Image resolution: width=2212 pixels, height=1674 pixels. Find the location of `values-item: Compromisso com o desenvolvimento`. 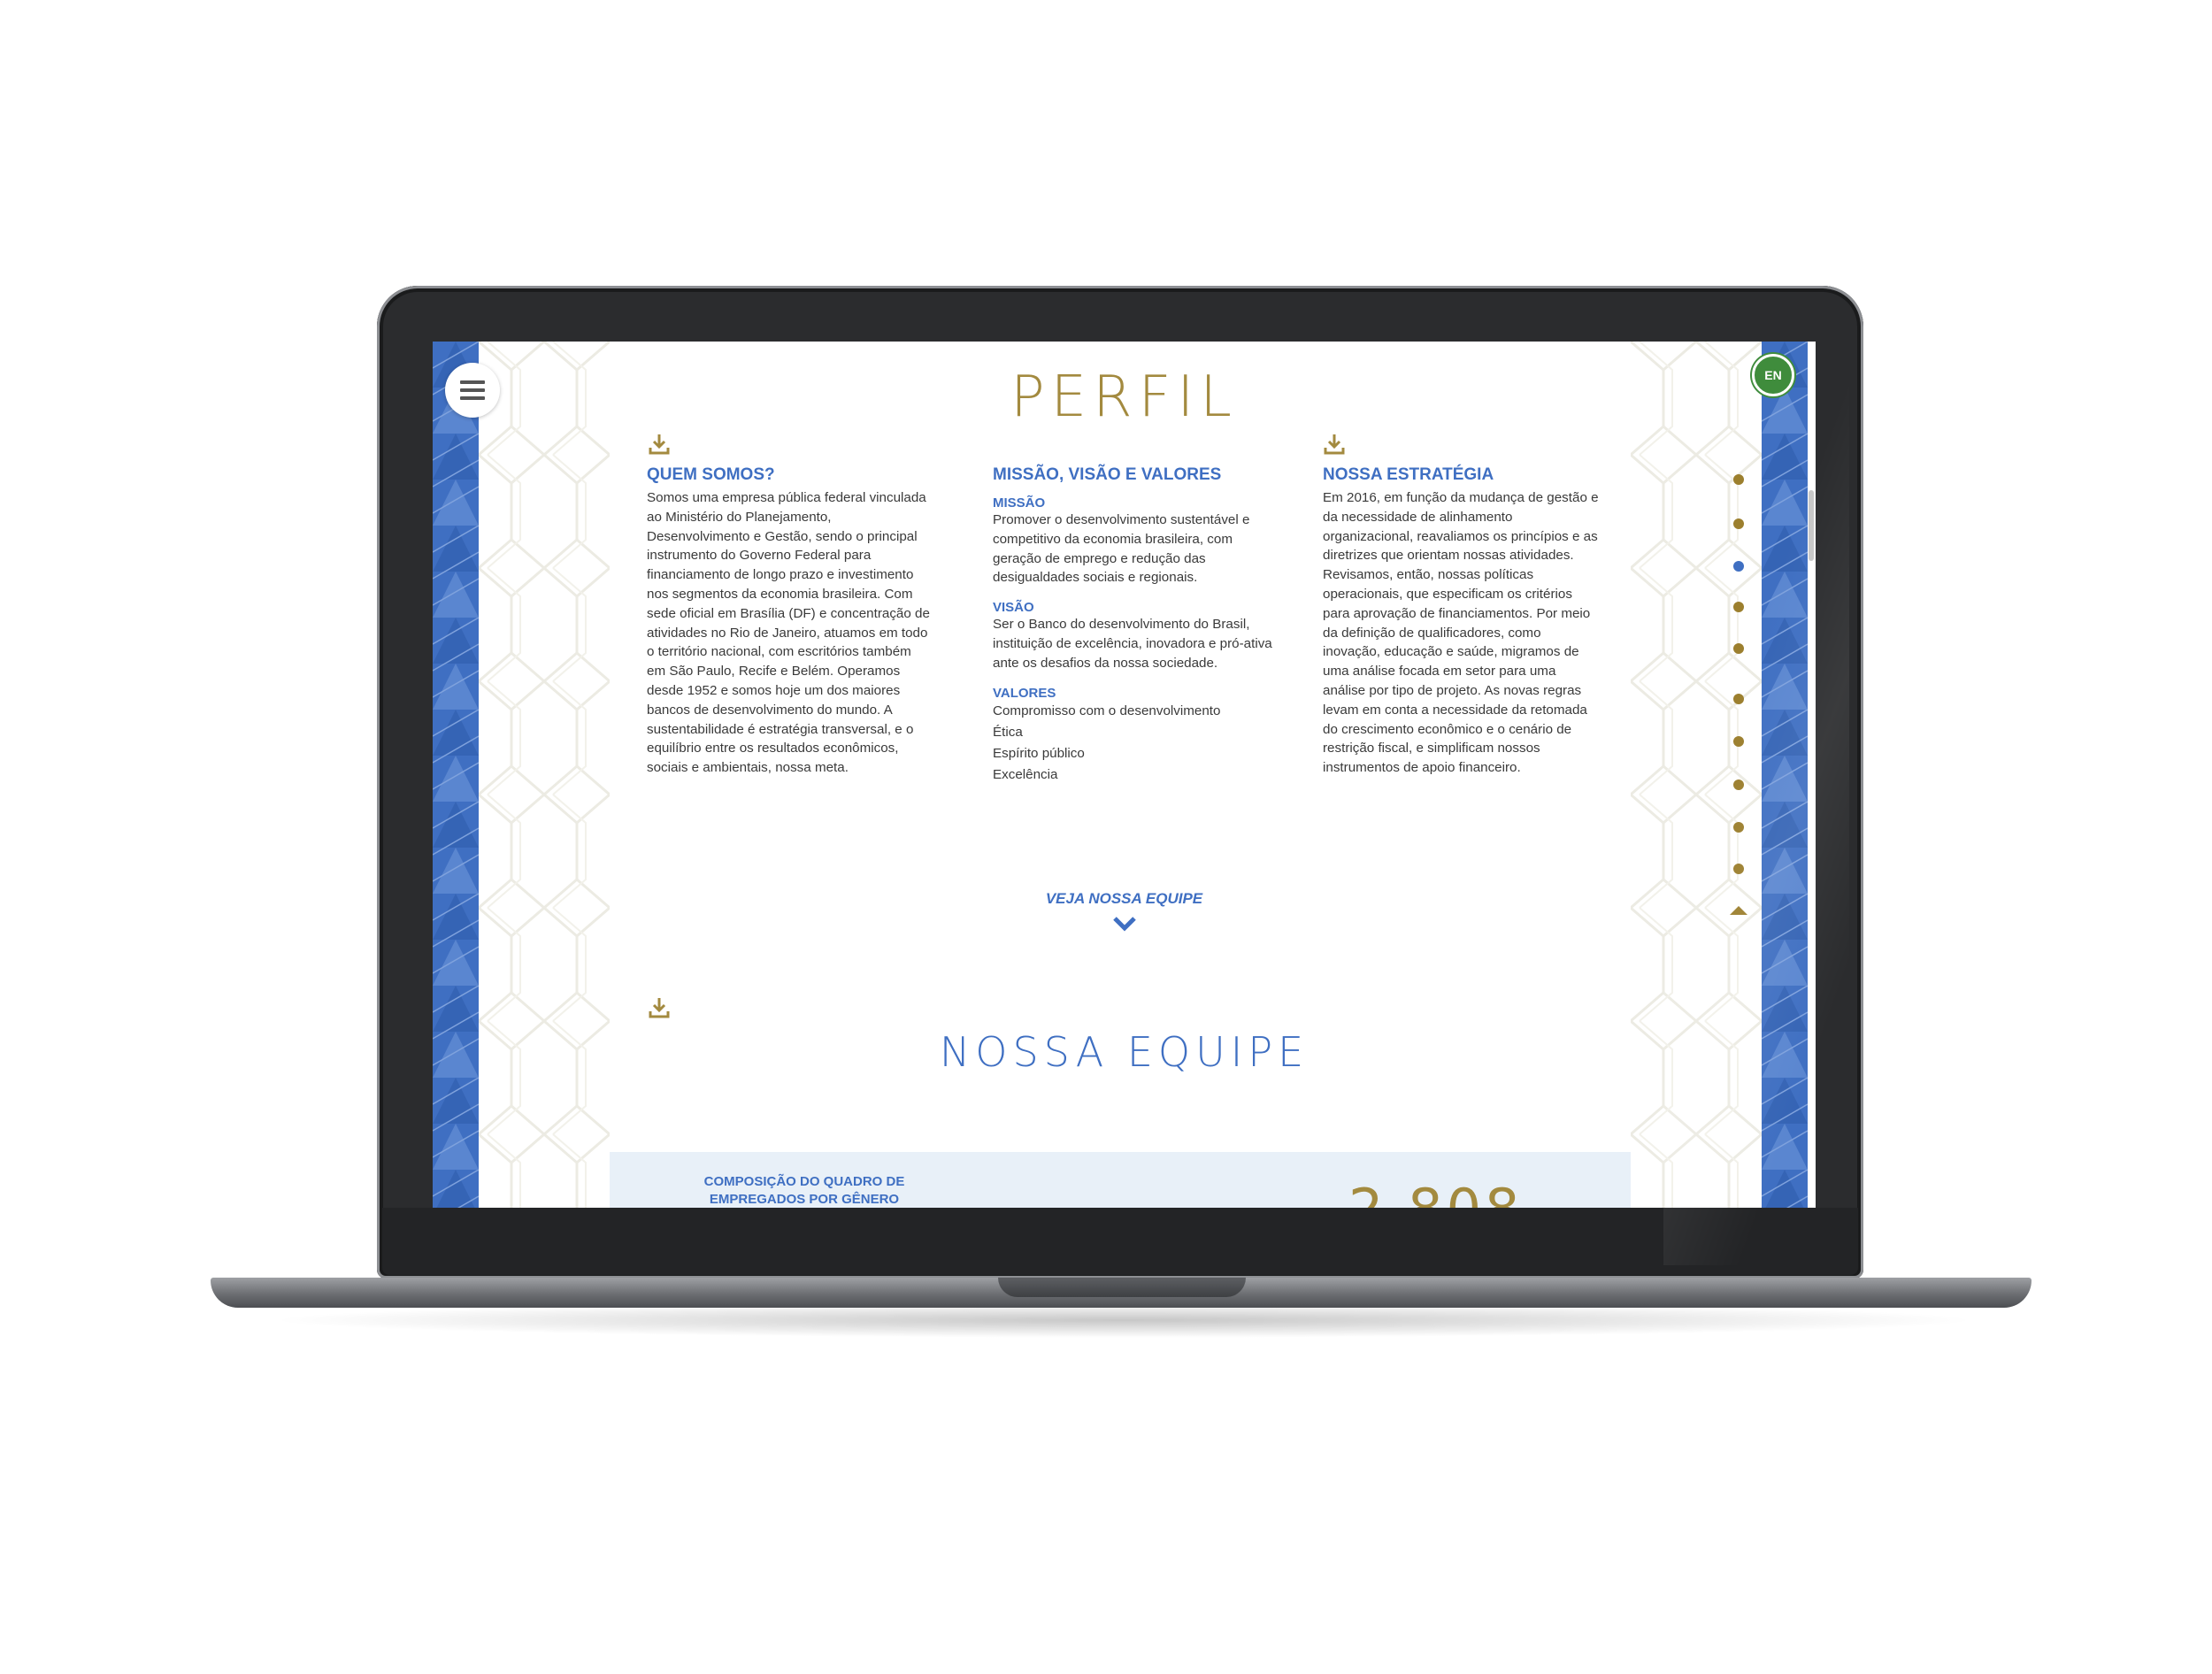

values-item: Compromisso com o desenvolvimento is located at coordinates (1107, 710).